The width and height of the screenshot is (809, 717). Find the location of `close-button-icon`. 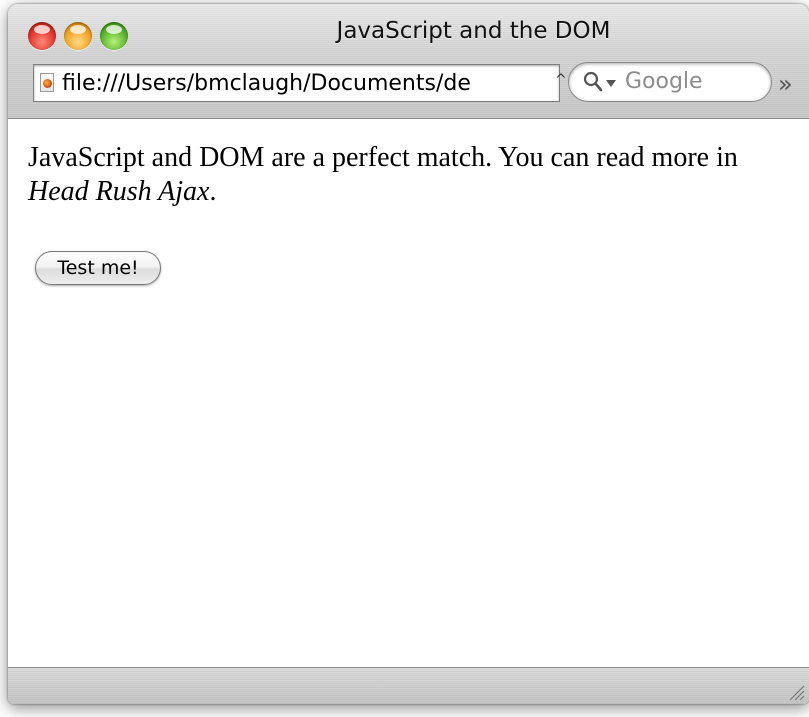

close-button-icon is located at coordinates (42, 36).